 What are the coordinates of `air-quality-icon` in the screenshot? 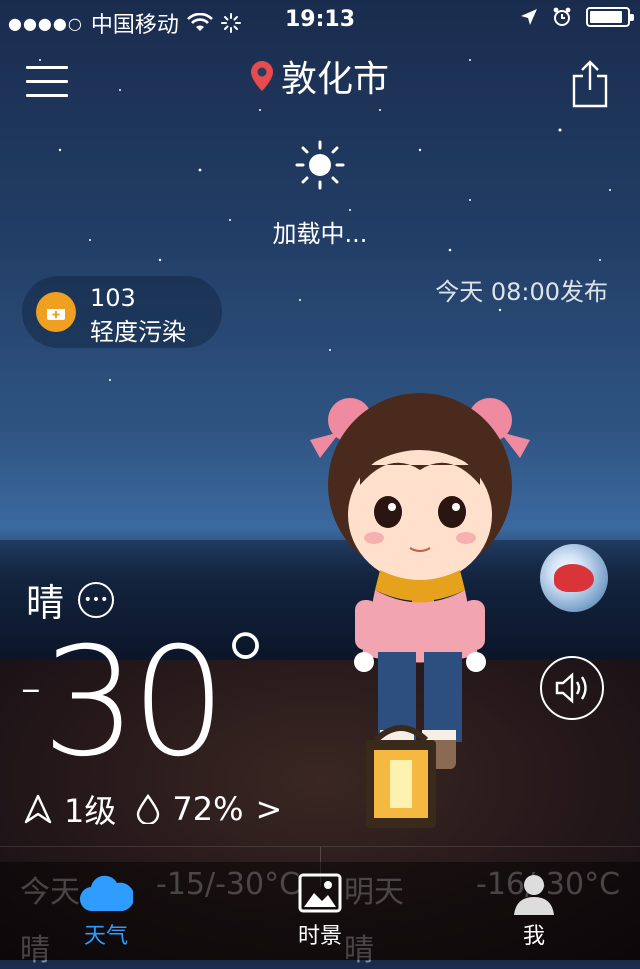 It's located at (56, 312).